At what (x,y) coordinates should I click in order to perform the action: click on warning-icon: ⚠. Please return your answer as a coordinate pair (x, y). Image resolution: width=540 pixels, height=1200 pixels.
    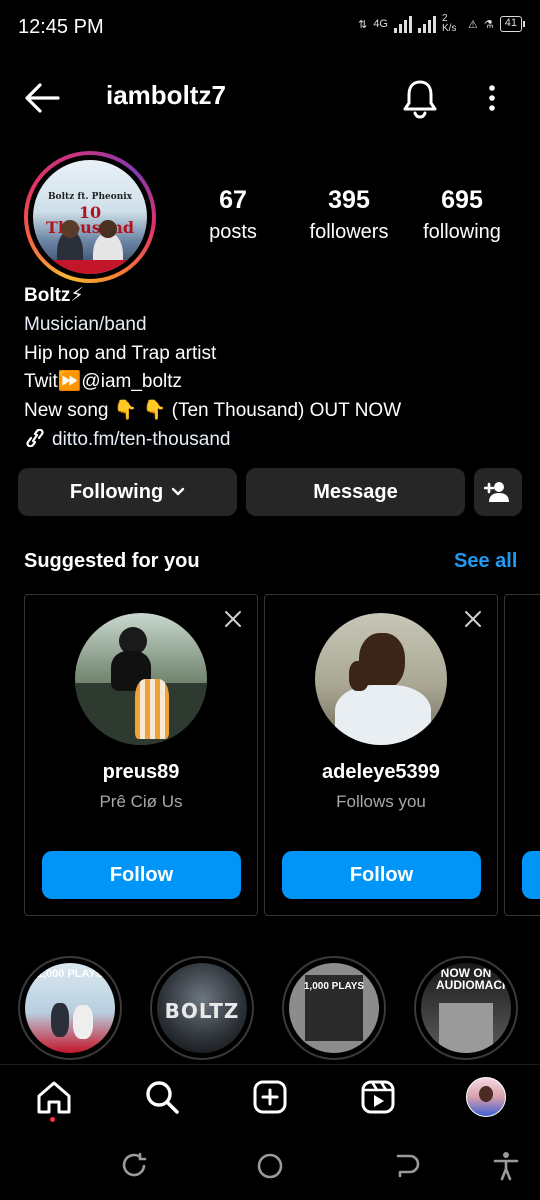
    Looking at the image, I should click on (473, 24).